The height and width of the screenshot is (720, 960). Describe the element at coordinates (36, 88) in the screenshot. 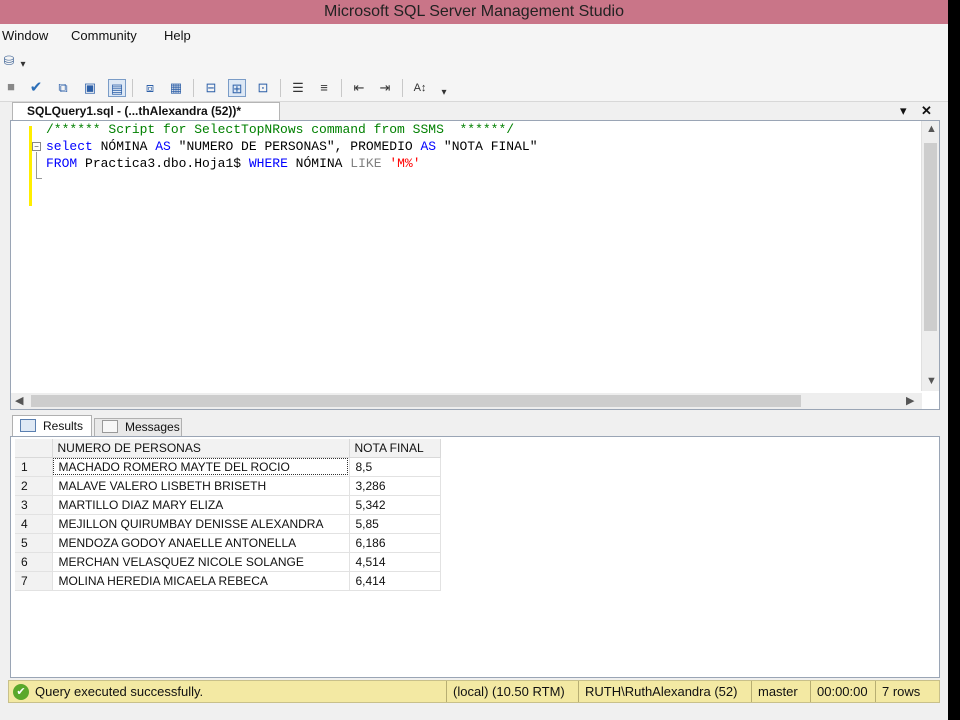

I see `parse-check-icon: ✔` at that location.